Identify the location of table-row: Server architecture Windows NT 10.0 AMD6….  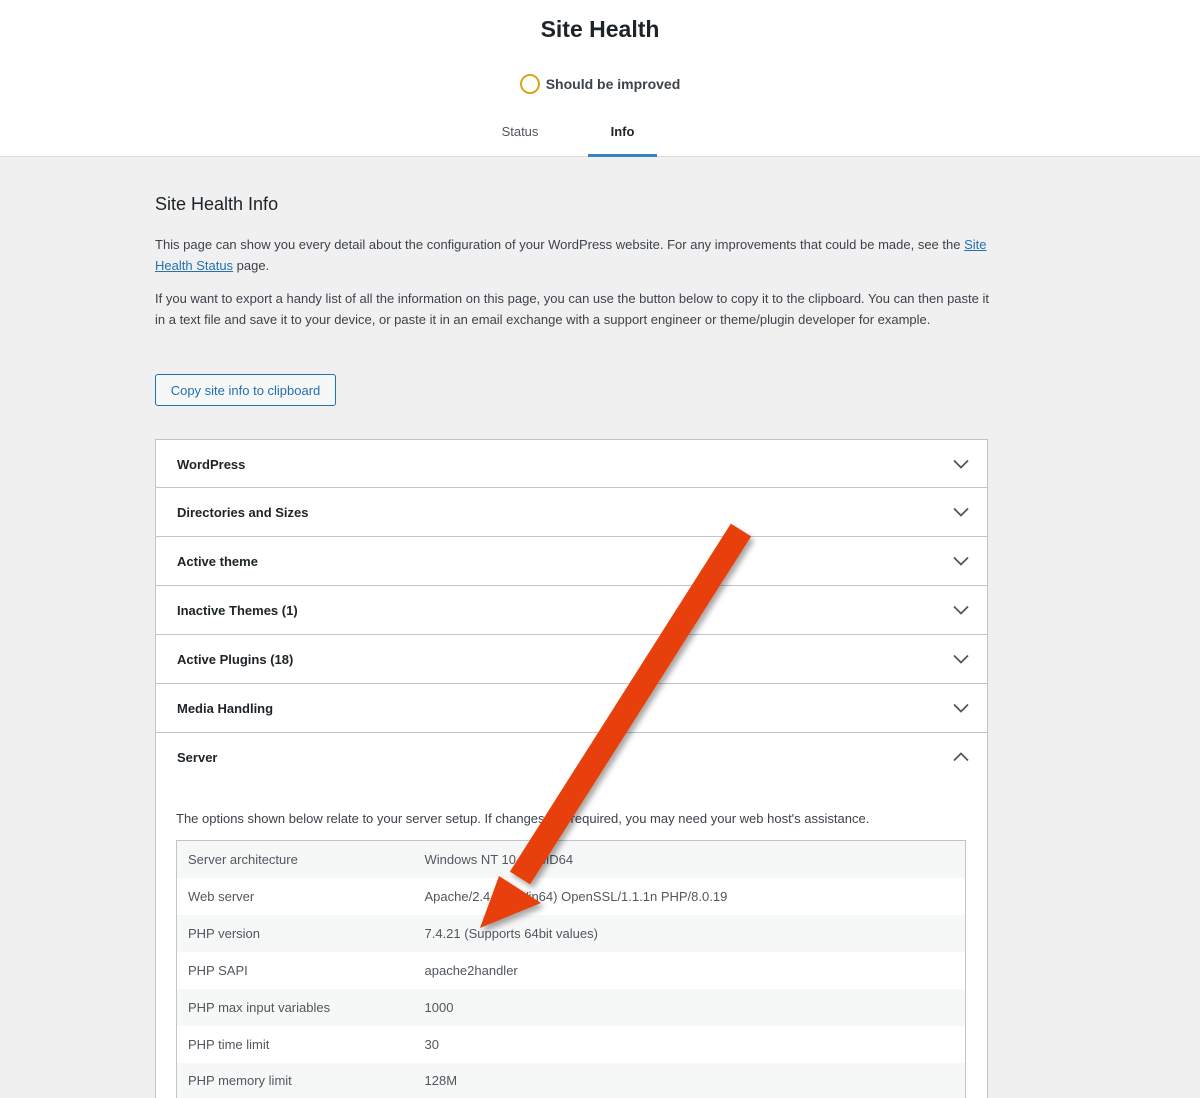
(571, 859).